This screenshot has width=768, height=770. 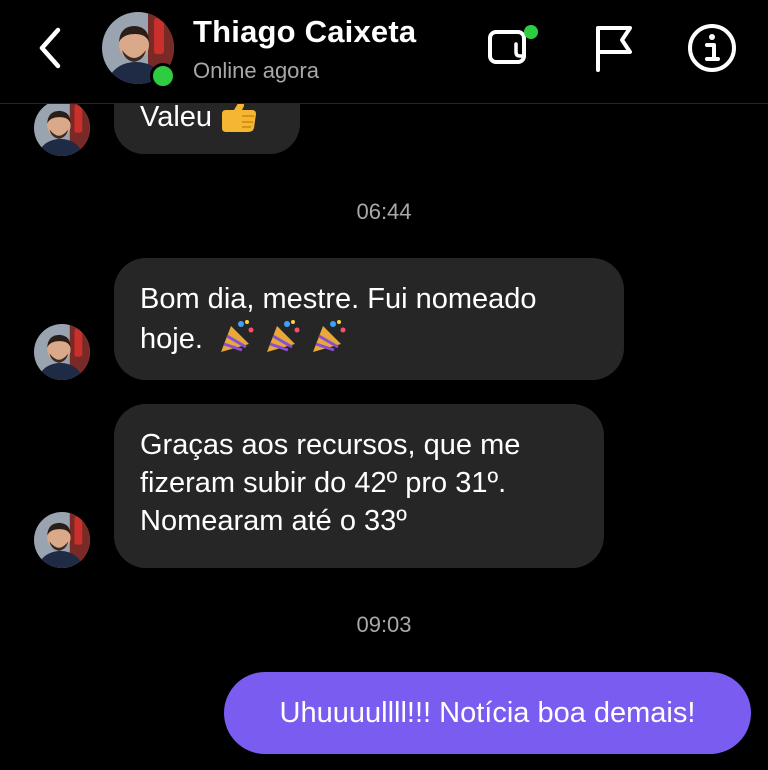 I want to click on contact-status: Online agora, so click(x=256, y=70).